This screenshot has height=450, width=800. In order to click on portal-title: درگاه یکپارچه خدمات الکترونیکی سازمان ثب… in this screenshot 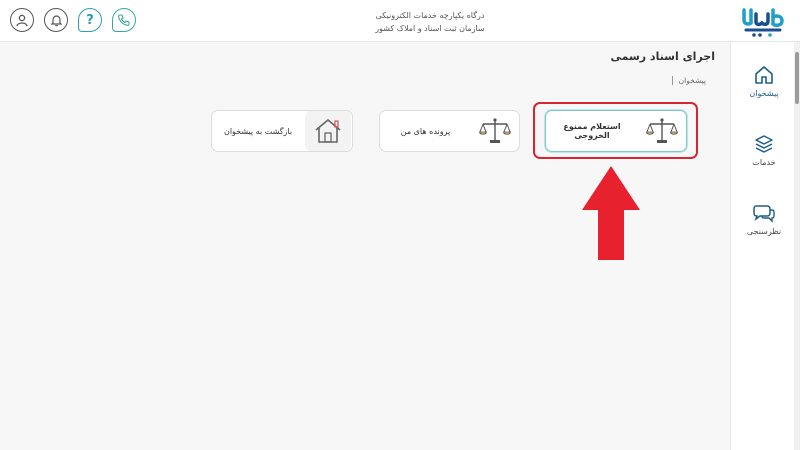, I will do `click(430, 22)`.